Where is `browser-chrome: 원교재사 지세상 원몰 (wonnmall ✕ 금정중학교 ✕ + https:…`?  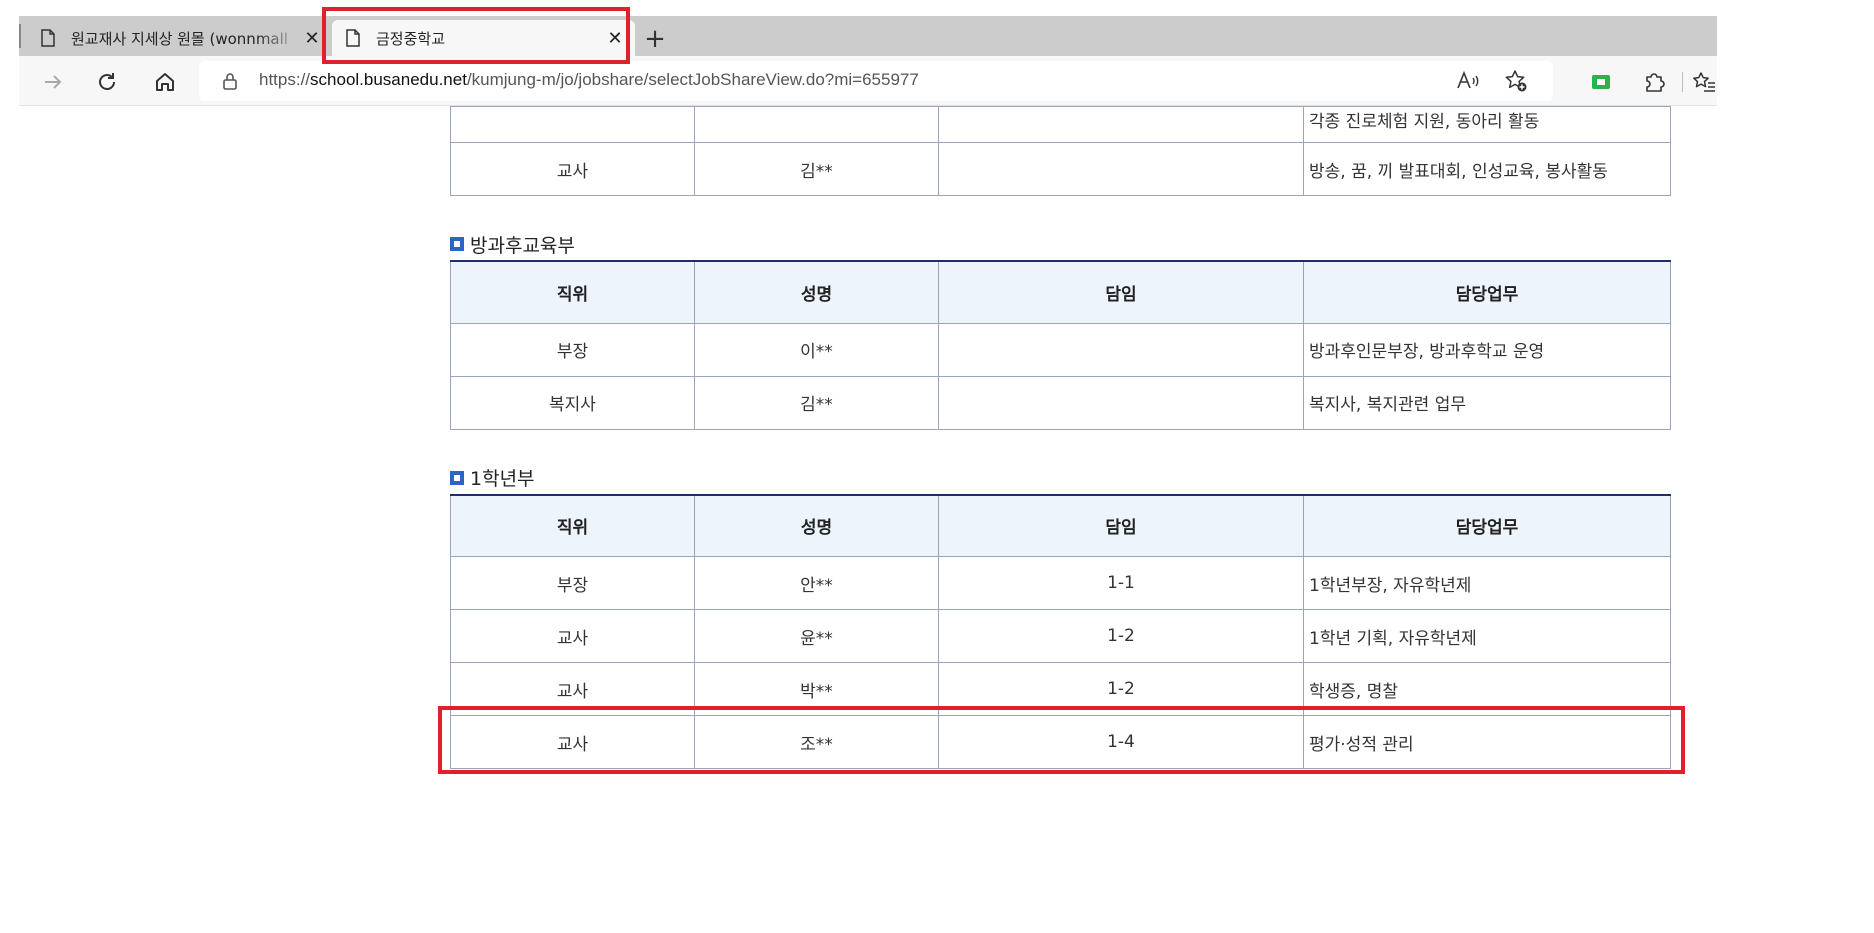 browser-chrome: 원교재사 지세상 원몰 (wonnmall ✕ 금정중학교 ✕ + https:… is located at coordinates (868, 61).